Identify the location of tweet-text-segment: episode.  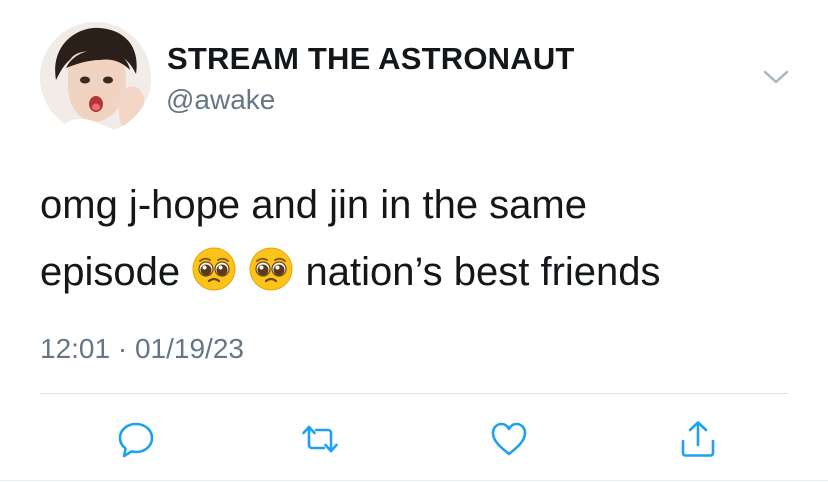
(110, 272).